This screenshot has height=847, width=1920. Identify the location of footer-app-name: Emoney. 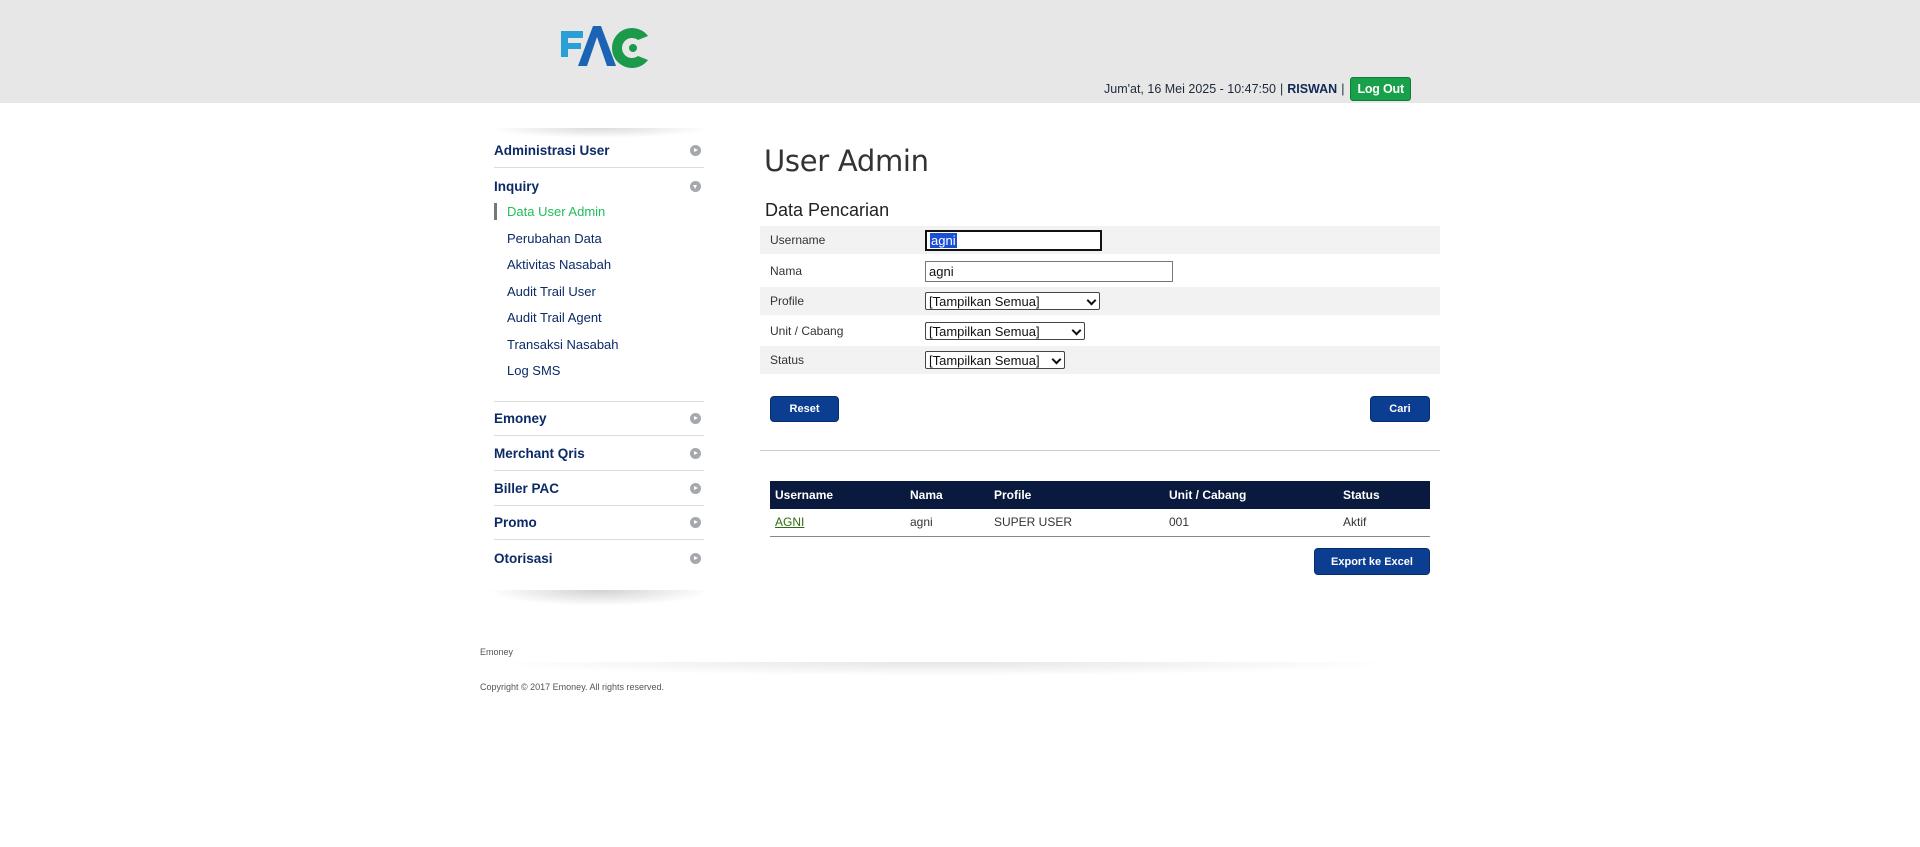
(497, 652).